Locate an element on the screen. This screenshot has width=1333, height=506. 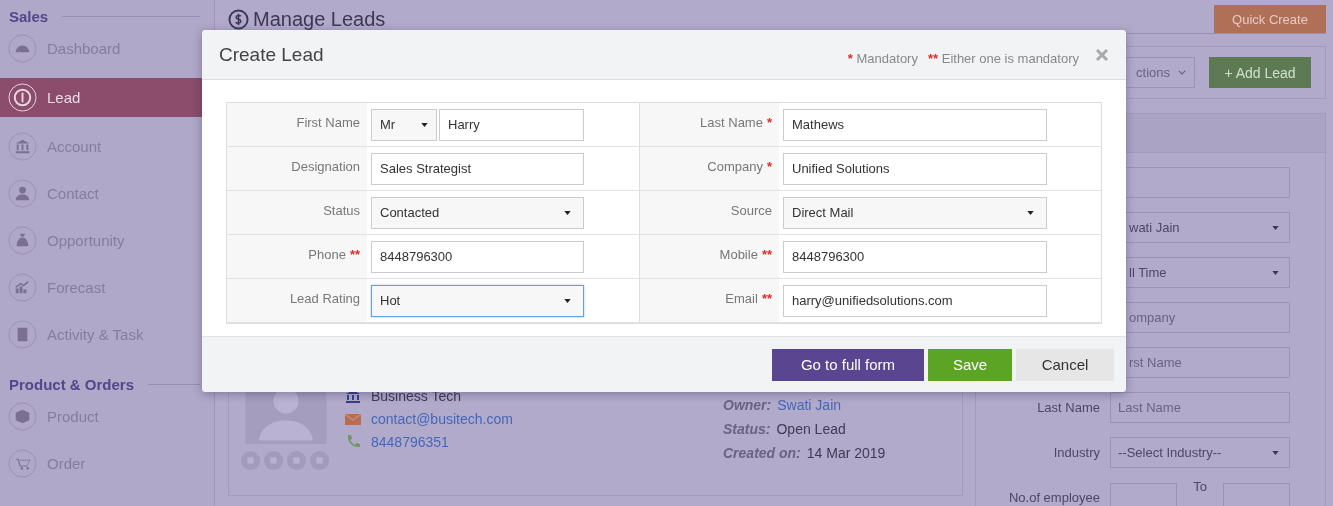
field-label: Lead Rating is located at coordinates (324, 299).